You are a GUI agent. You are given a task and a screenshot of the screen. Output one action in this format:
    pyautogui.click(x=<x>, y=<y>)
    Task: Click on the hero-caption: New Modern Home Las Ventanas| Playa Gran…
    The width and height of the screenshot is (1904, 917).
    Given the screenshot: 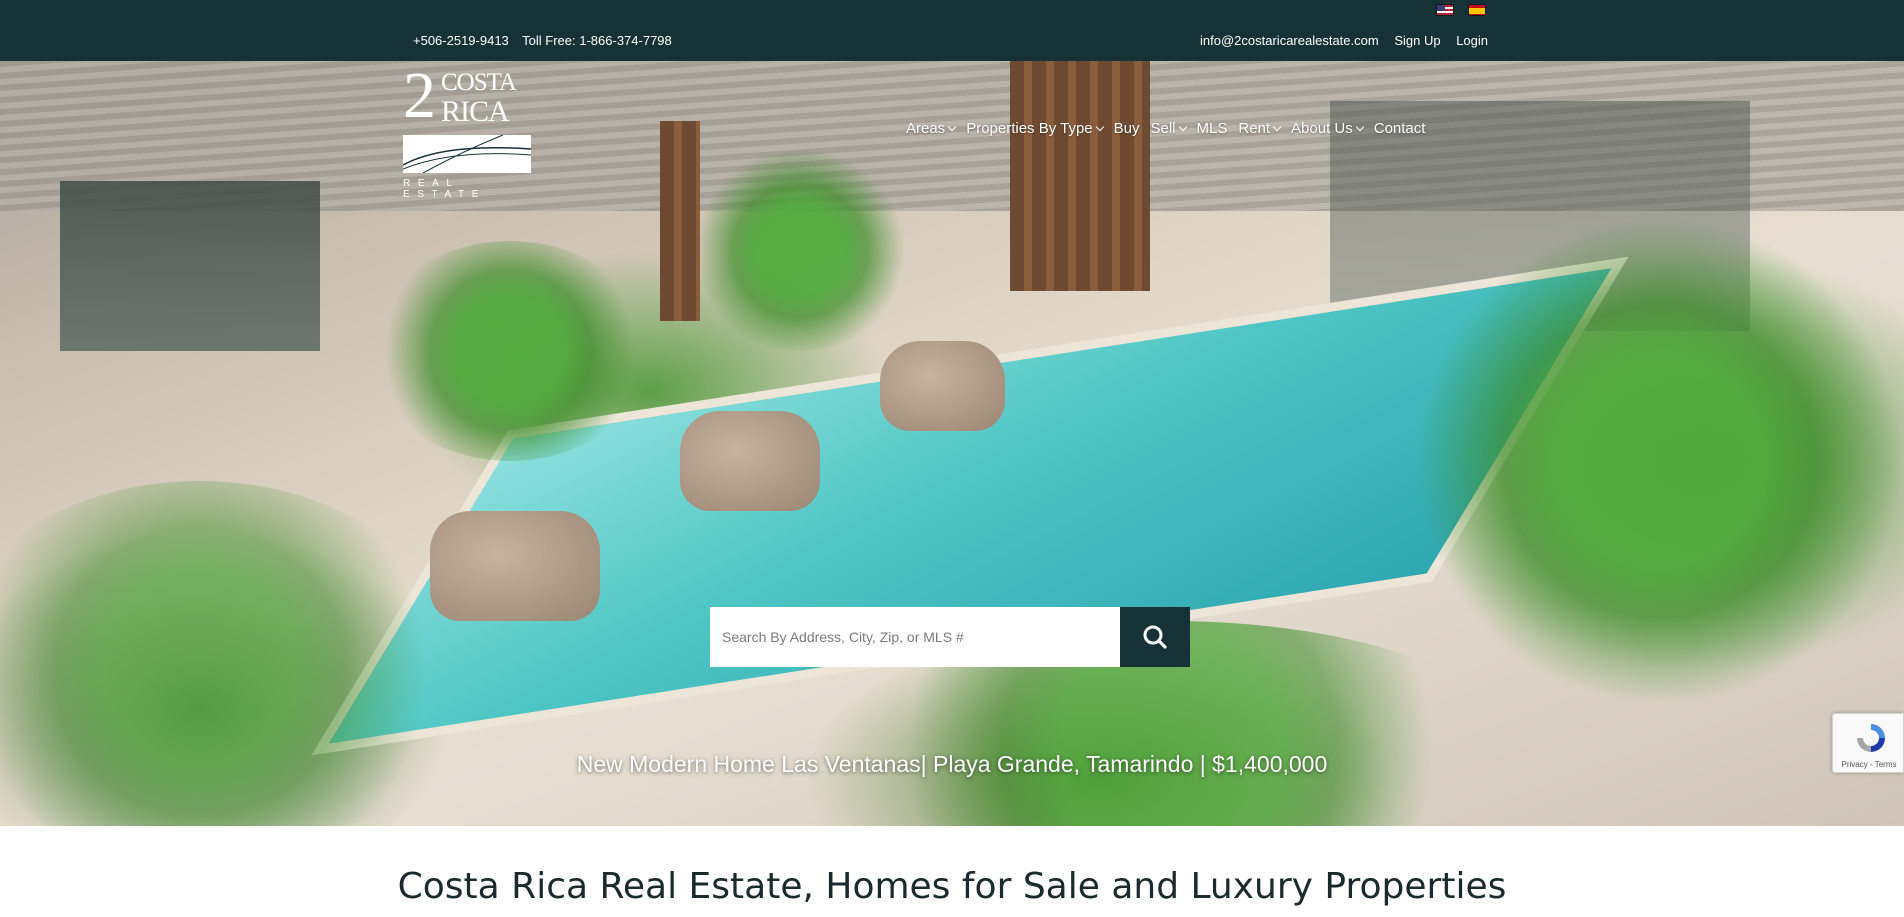 What is the action you would take?
    pyautogui.click(x=952, y=764)
    